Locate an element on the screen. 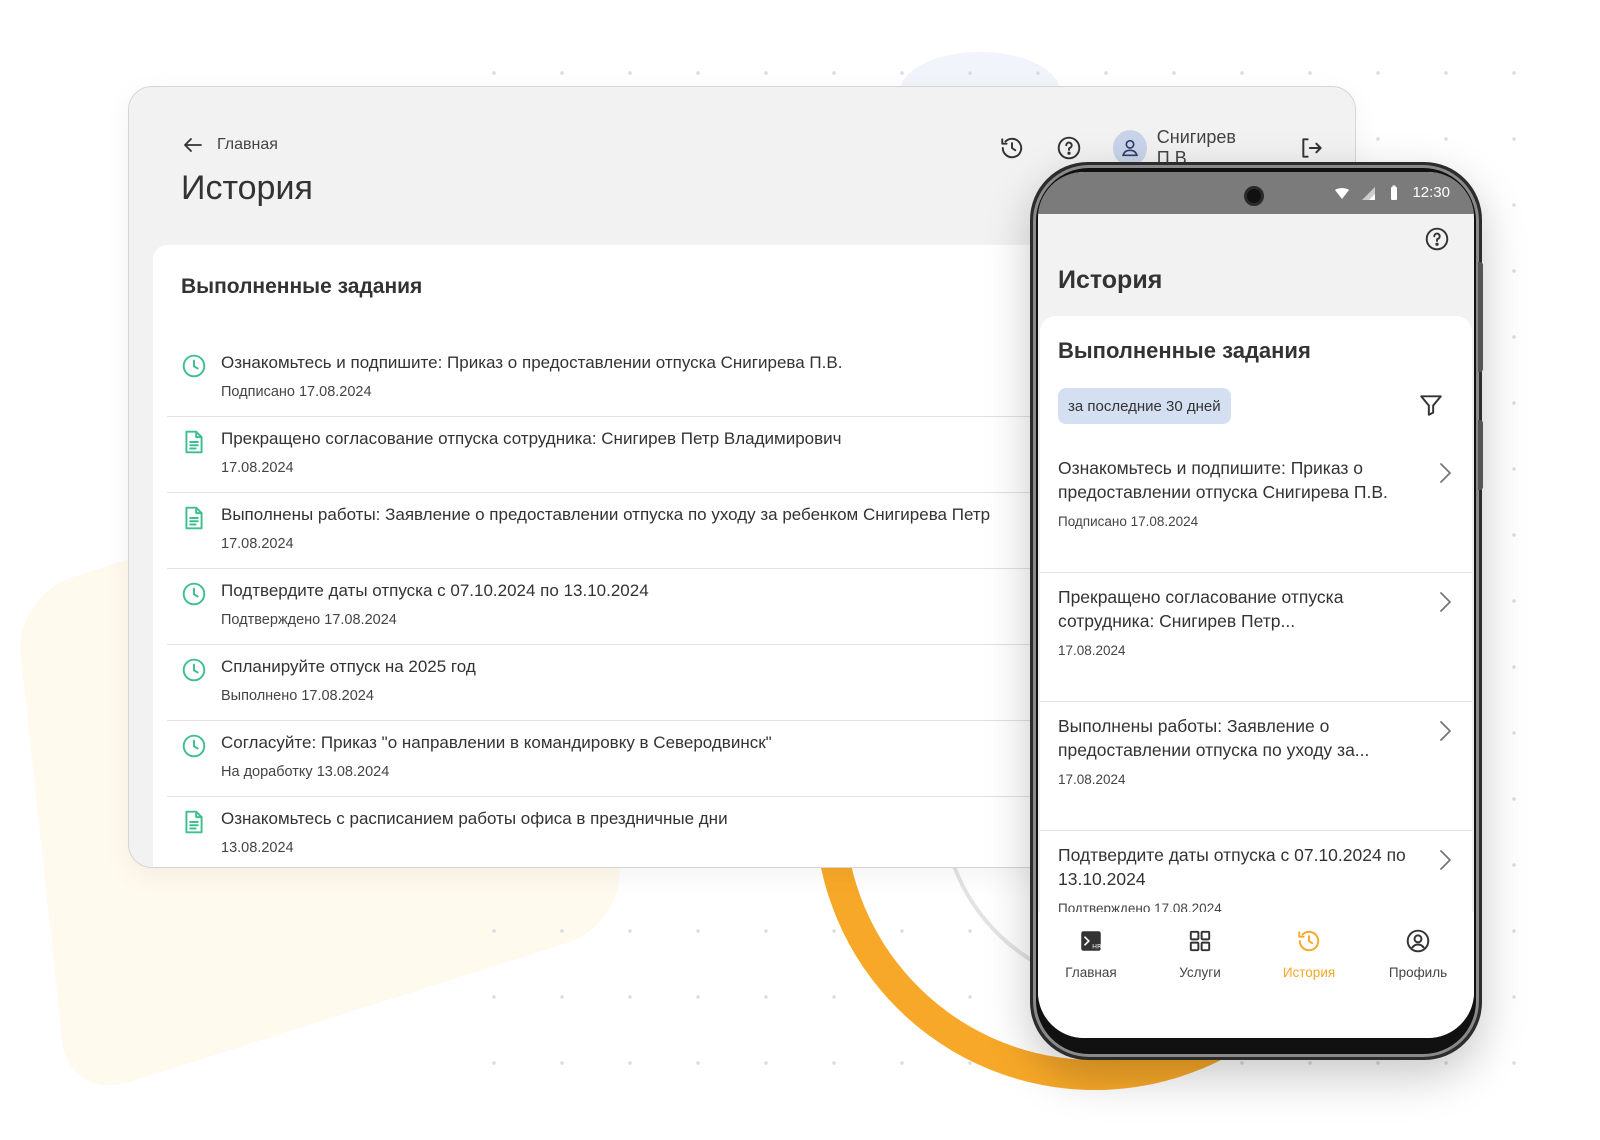 The height and width of the screenshot is (1140, 1600). task-title: Спланируйте отпуск на 2025 год is located at coordinates (348, 666).